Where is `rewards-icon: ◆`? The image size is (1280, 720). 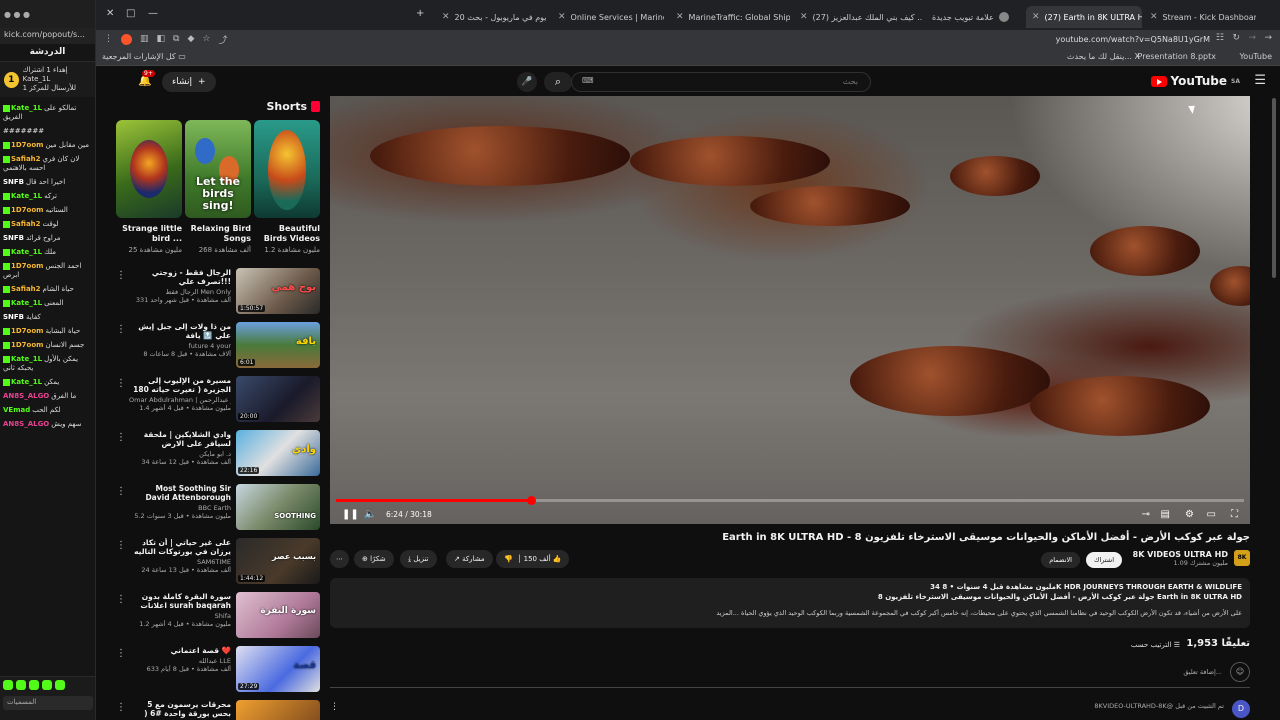
rewards-icon: ◆ is located at coordinates (190, 39).